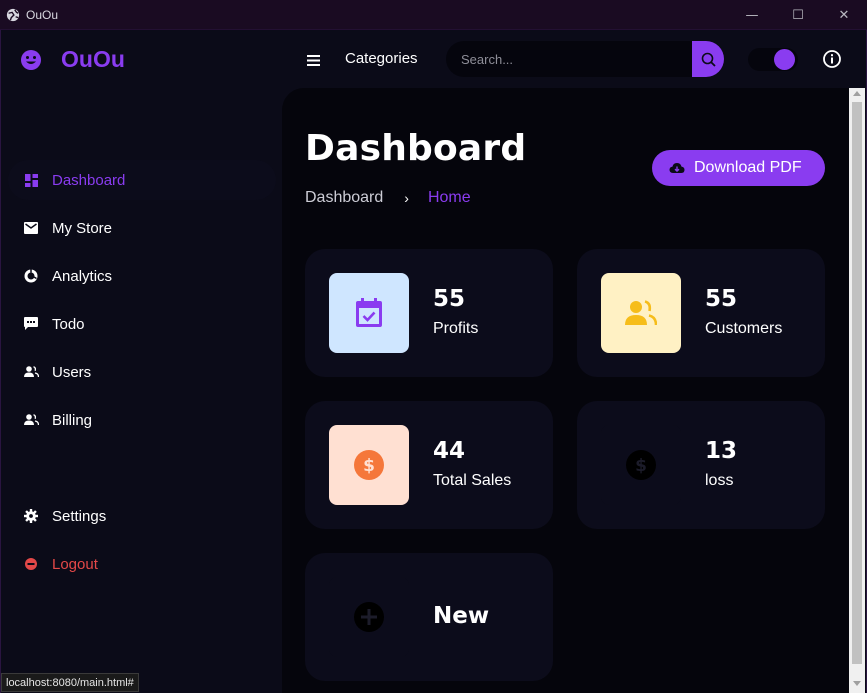 The height and width of the screenshot is (693, 867). What do you see at coordinates (142, 228) in the screenshot?
I see `sidebar-item-my-store: My Store` at bounding box center [142, 228].